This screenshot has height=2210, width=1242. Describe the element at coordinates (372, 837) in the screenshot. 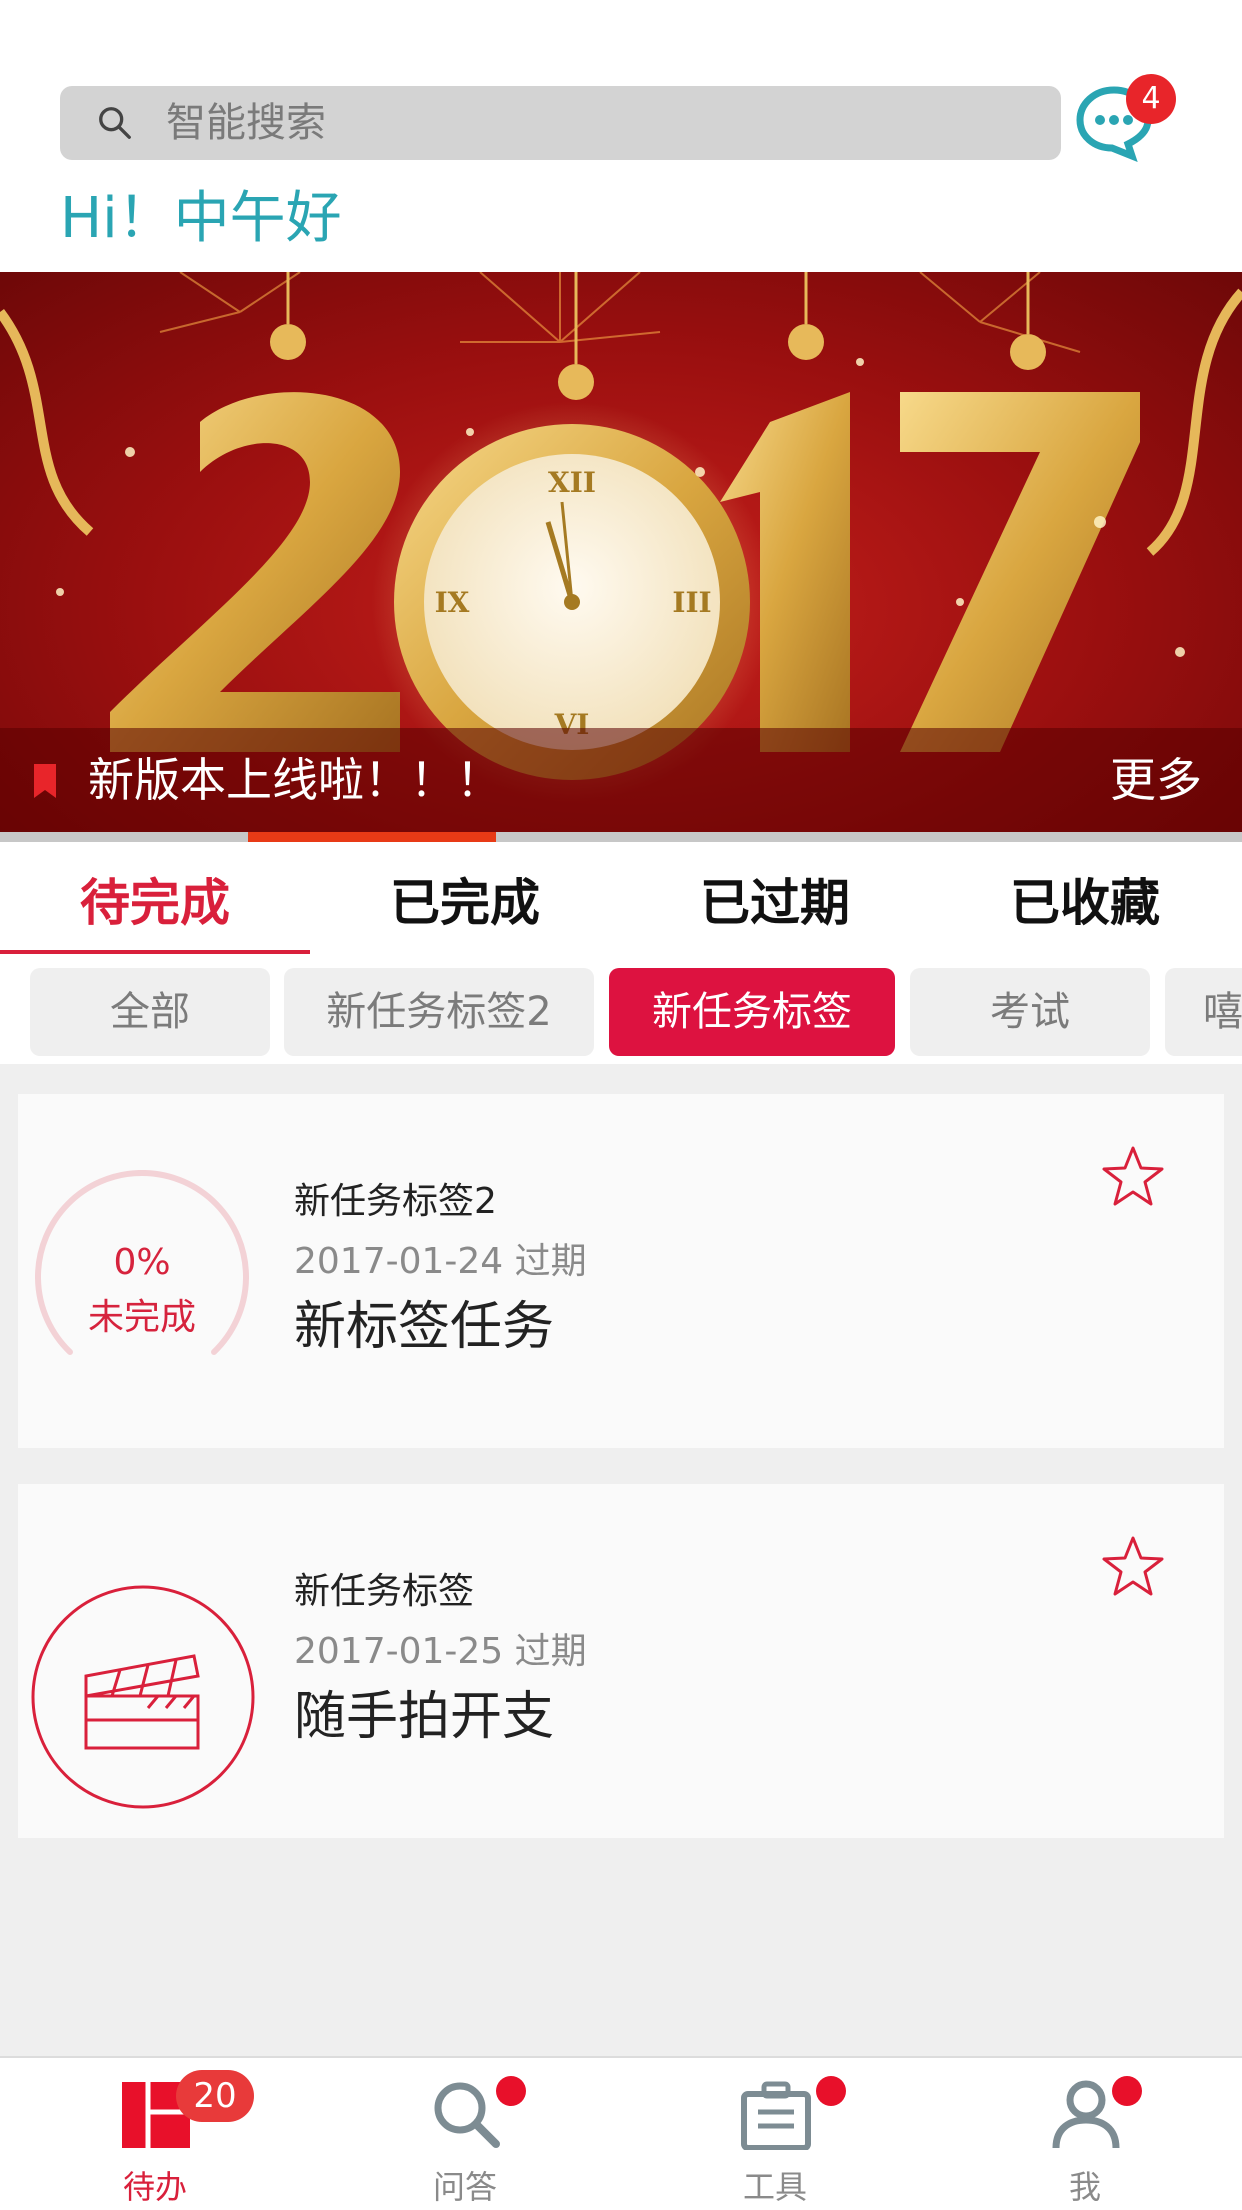

I see `banner-pager-indicator` at that location.